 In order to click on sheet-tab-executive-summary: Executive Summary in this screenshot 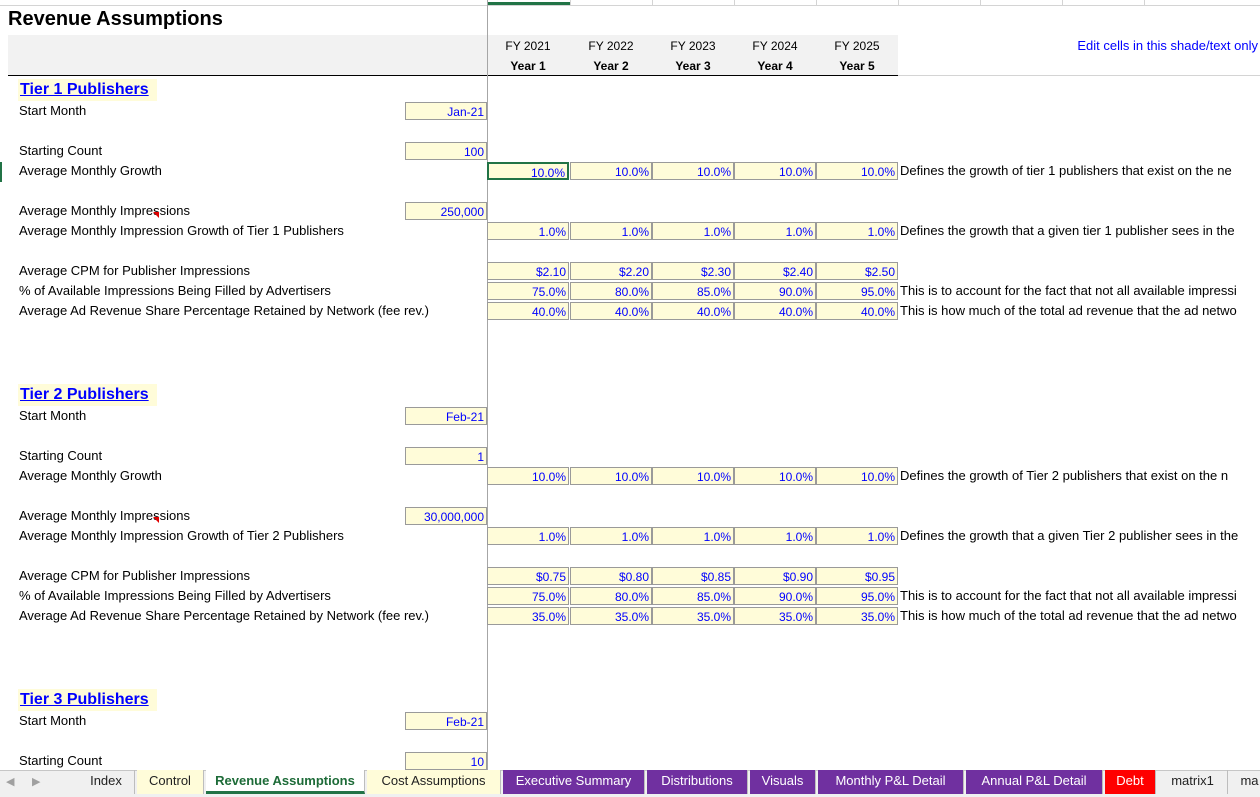, I will do `click(574, 782)`.